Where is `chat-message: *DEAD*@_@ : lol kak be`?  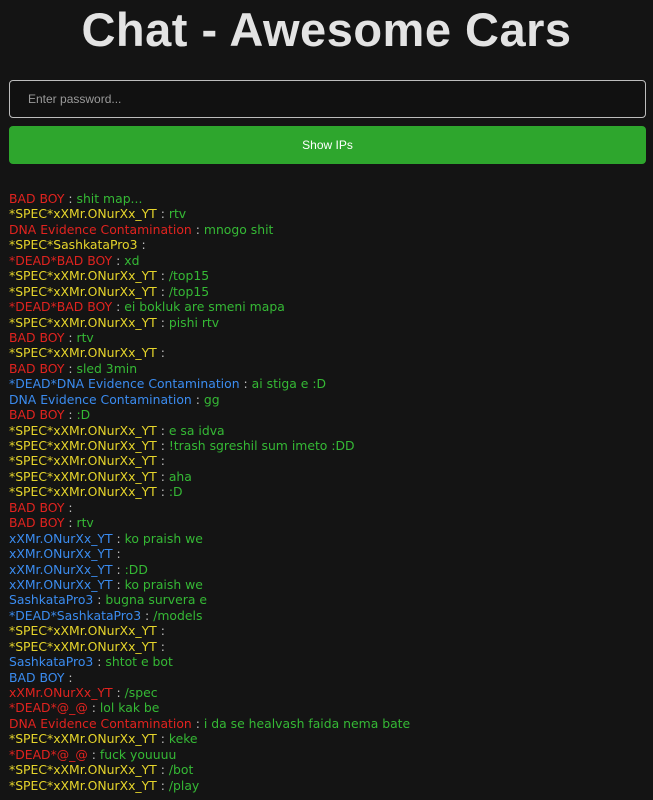 chat-message: *DEAD*@_@ : lol kak be is located at coordinates (329, 707).